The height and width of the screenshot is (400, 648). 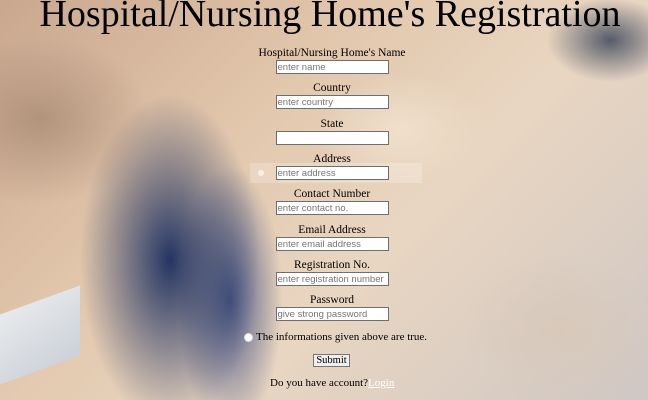 I want to click on field-password-label: Password, so click(x=332, y=300).